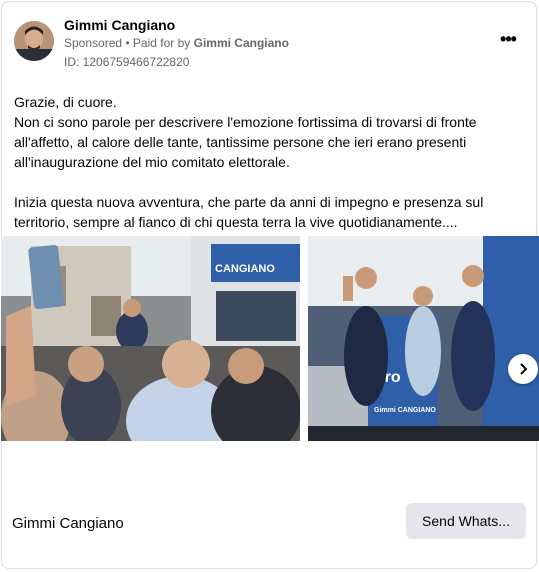 Image resolution: width=539 pixels, height=572 pixels. I want to click on chevron-right-icon, so click(524, 369).